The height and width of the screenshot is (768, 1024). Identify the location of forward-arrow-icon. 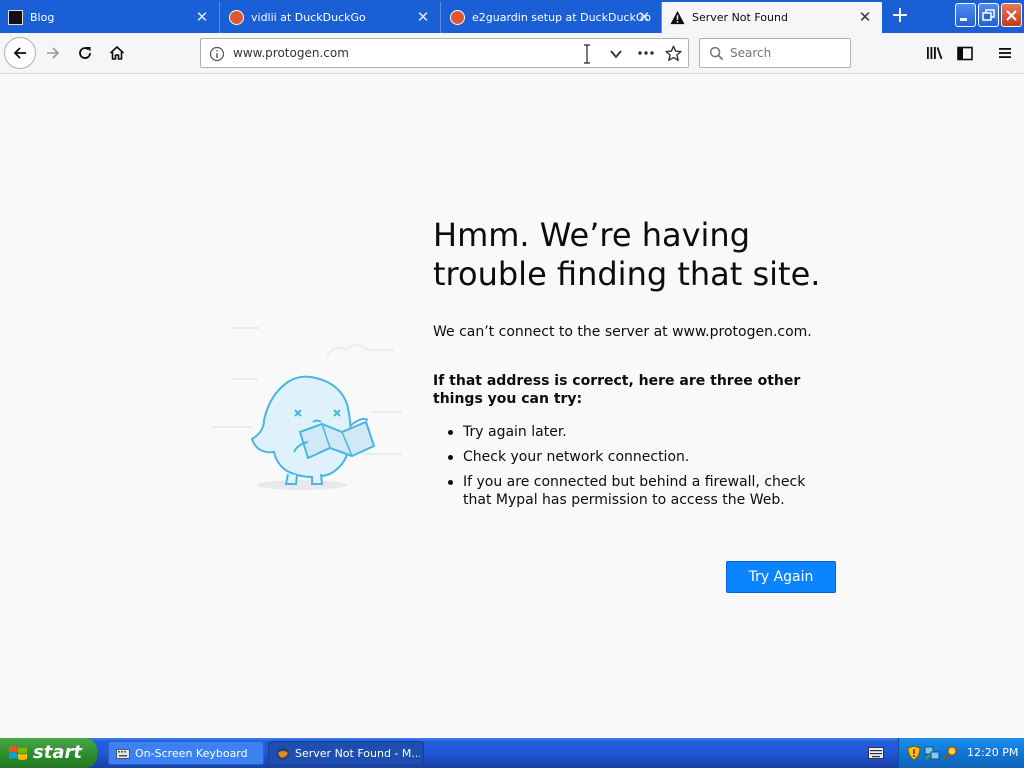
(53, 53).